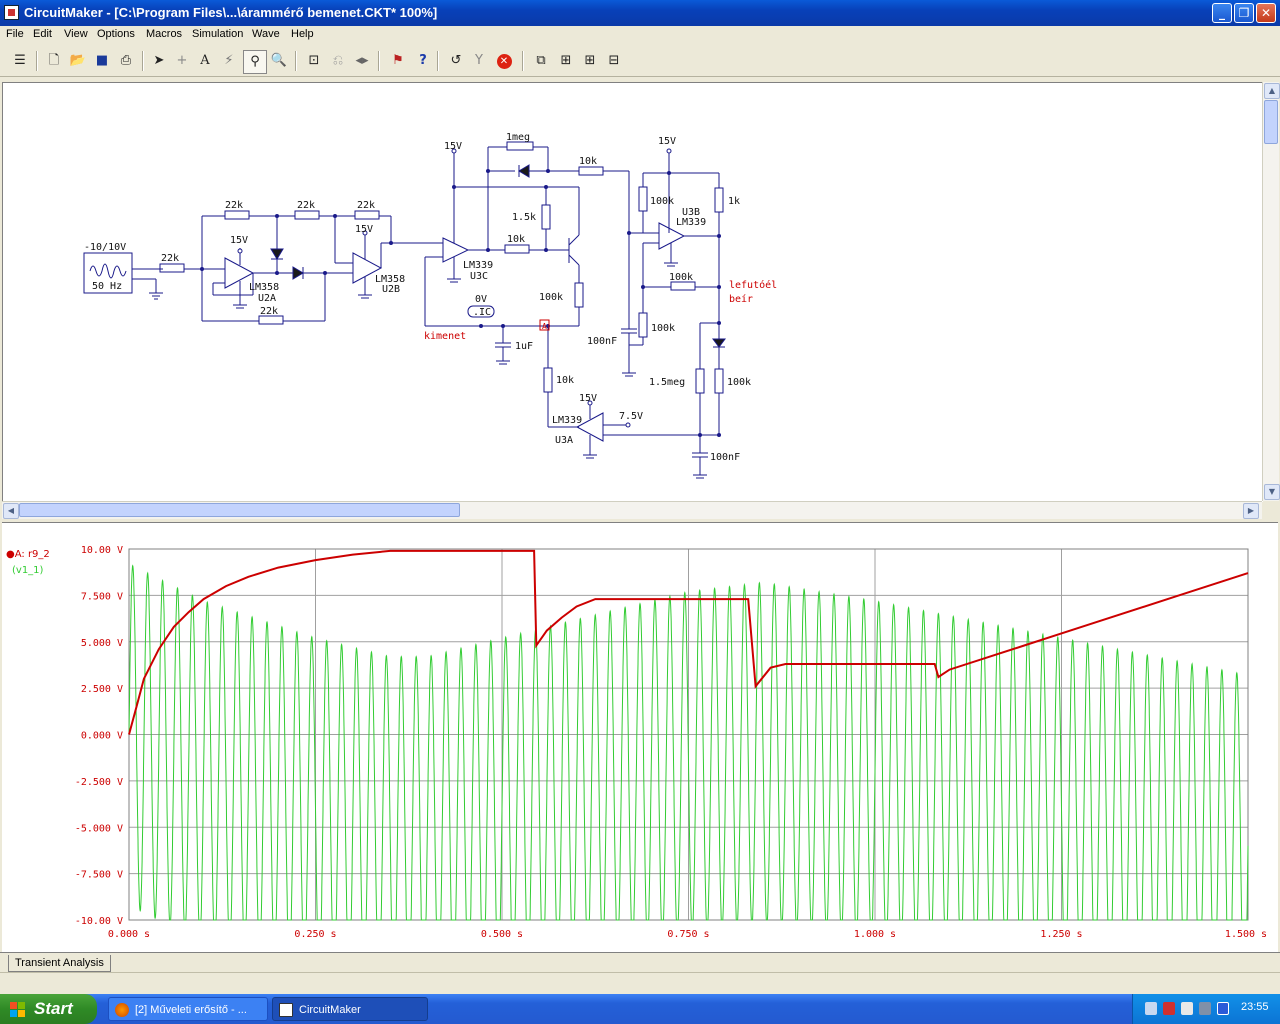  I want to click on clock: 23:55, so click(1255, 1007).